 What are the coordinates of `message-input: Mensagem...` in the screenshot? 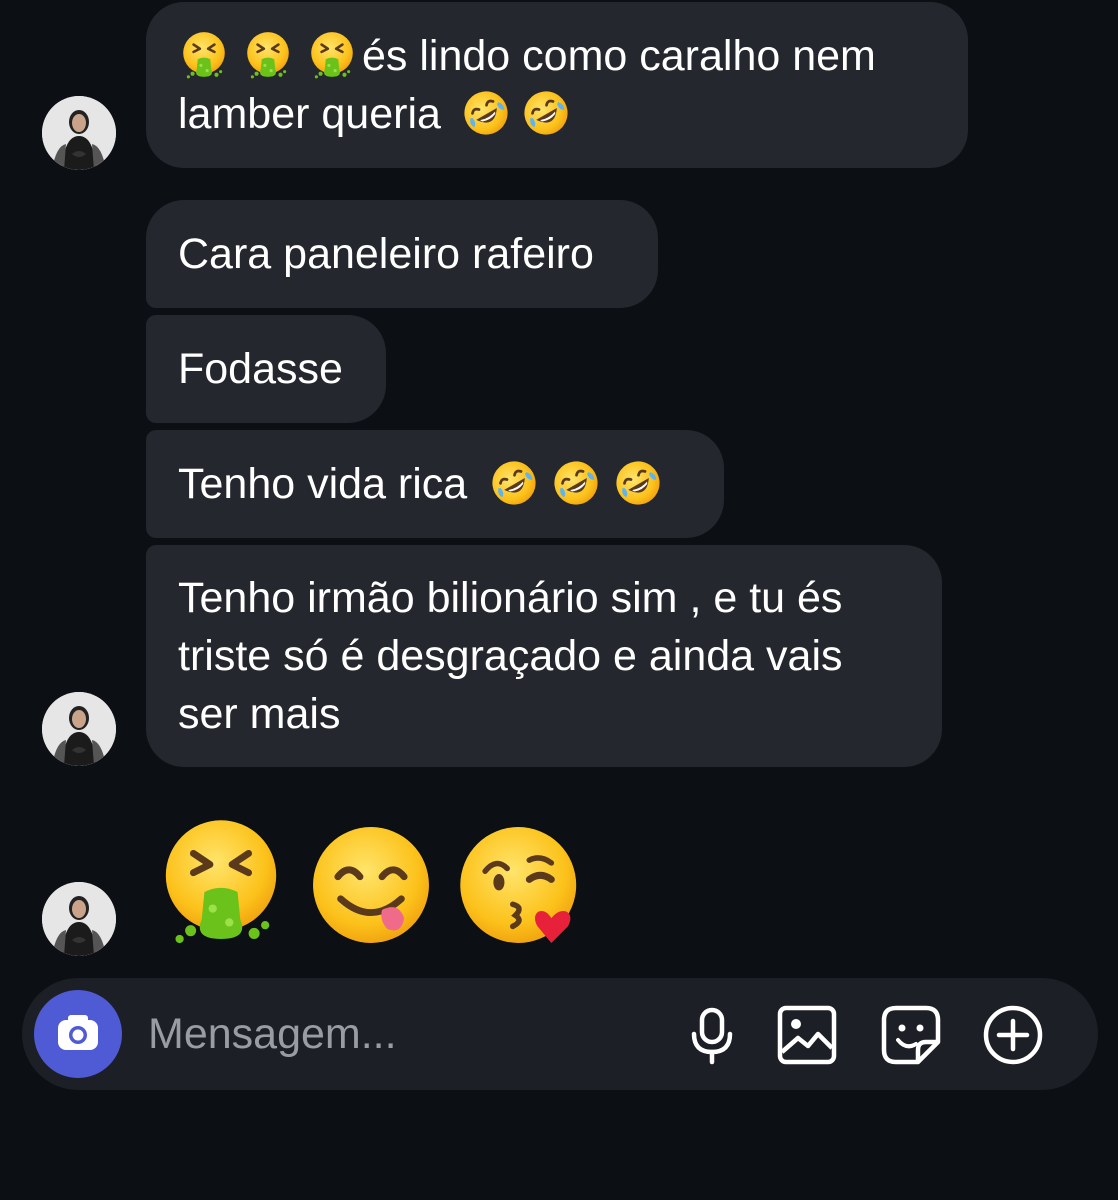 It's located at (272, 1034).